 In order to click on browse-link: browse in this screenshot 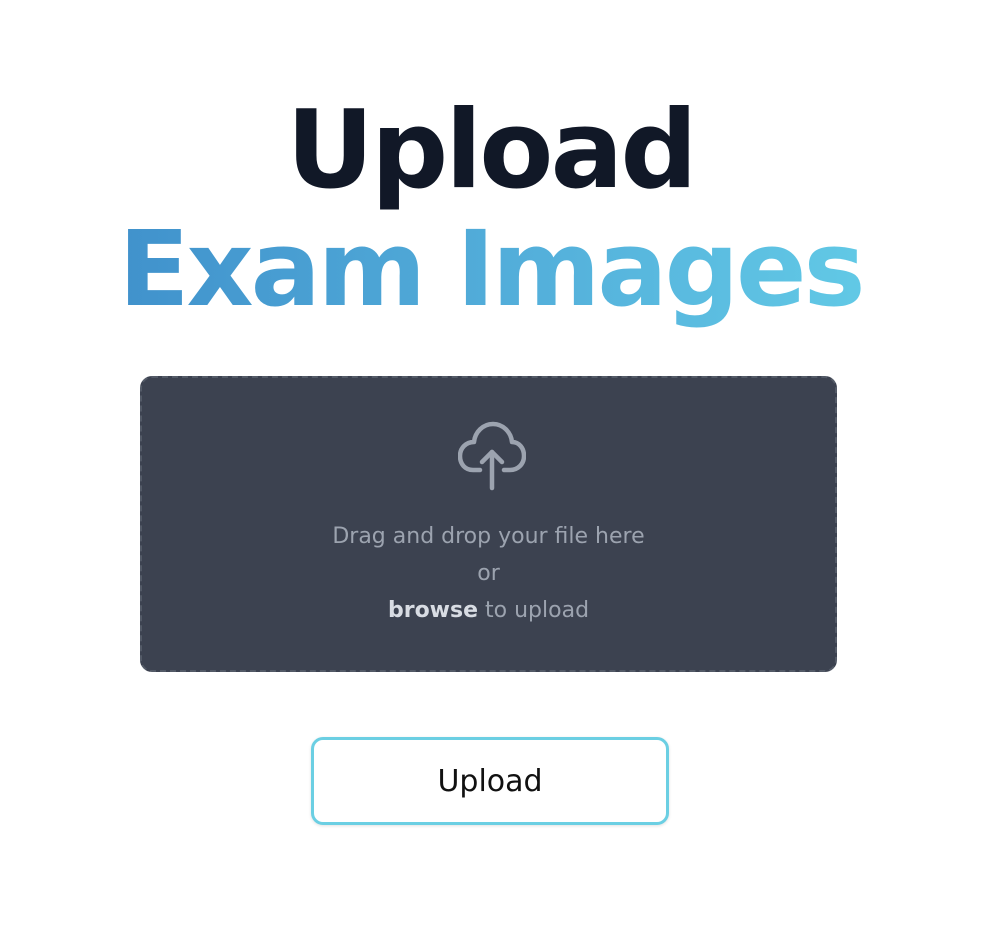, I will do `click(433, 610)`.